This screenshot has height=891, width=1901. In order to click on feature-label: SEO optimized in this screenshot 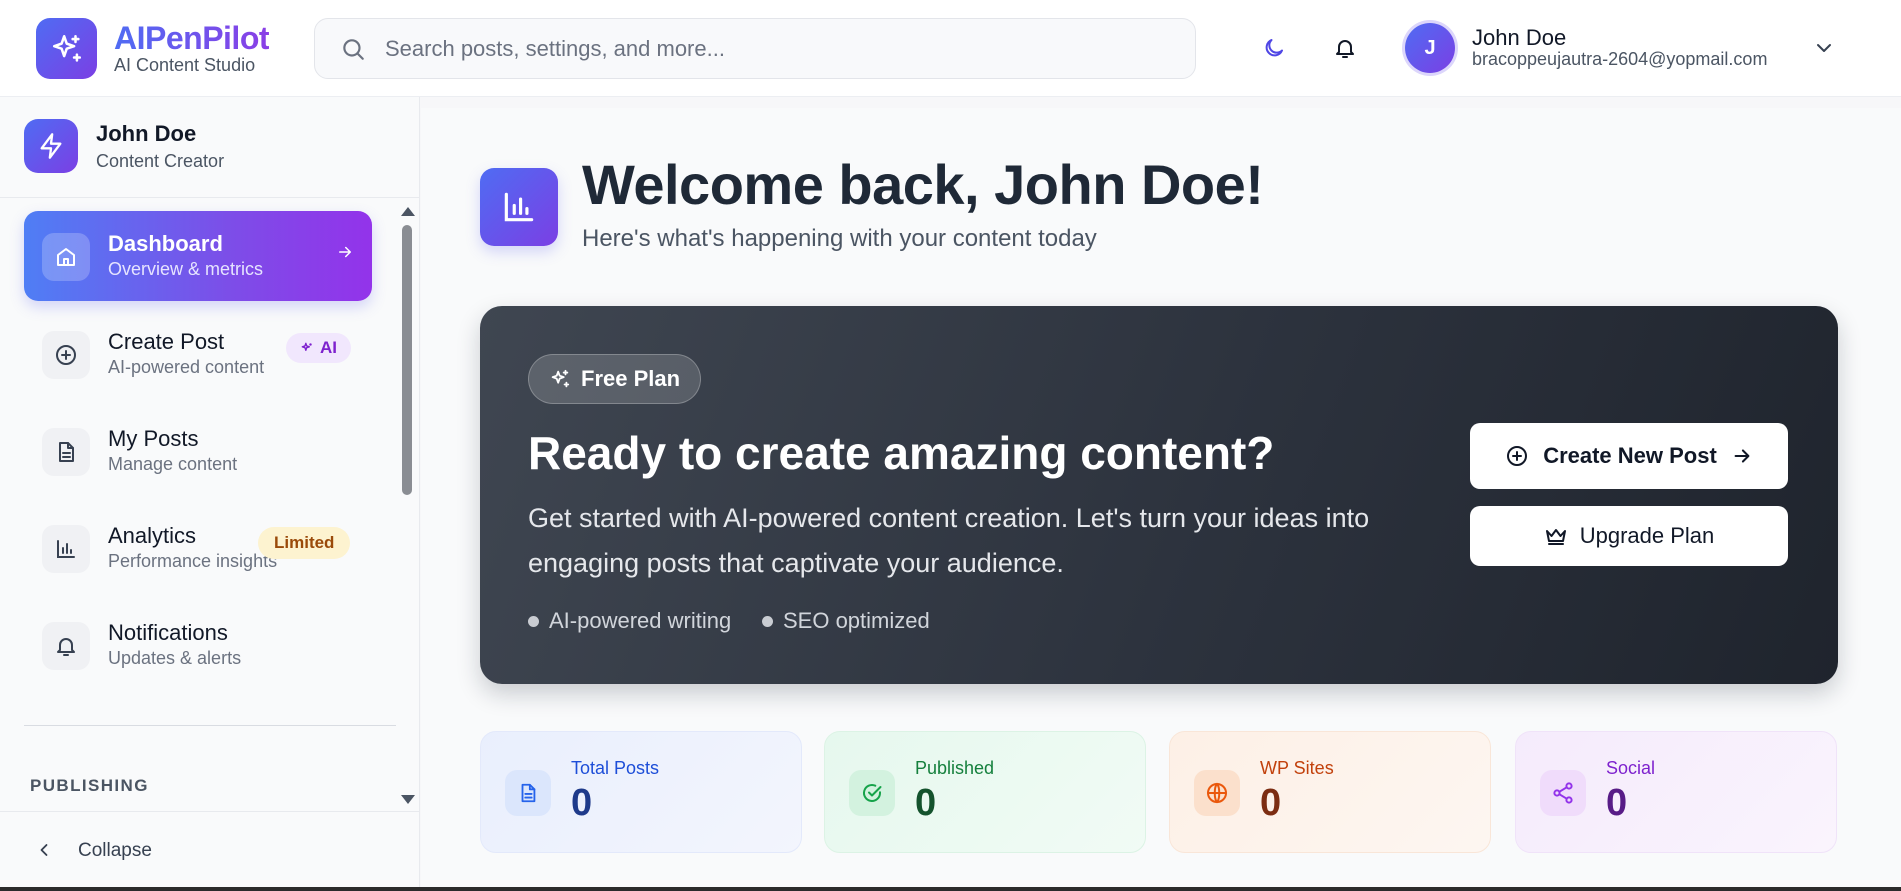, I will do `click(856, 620)`.